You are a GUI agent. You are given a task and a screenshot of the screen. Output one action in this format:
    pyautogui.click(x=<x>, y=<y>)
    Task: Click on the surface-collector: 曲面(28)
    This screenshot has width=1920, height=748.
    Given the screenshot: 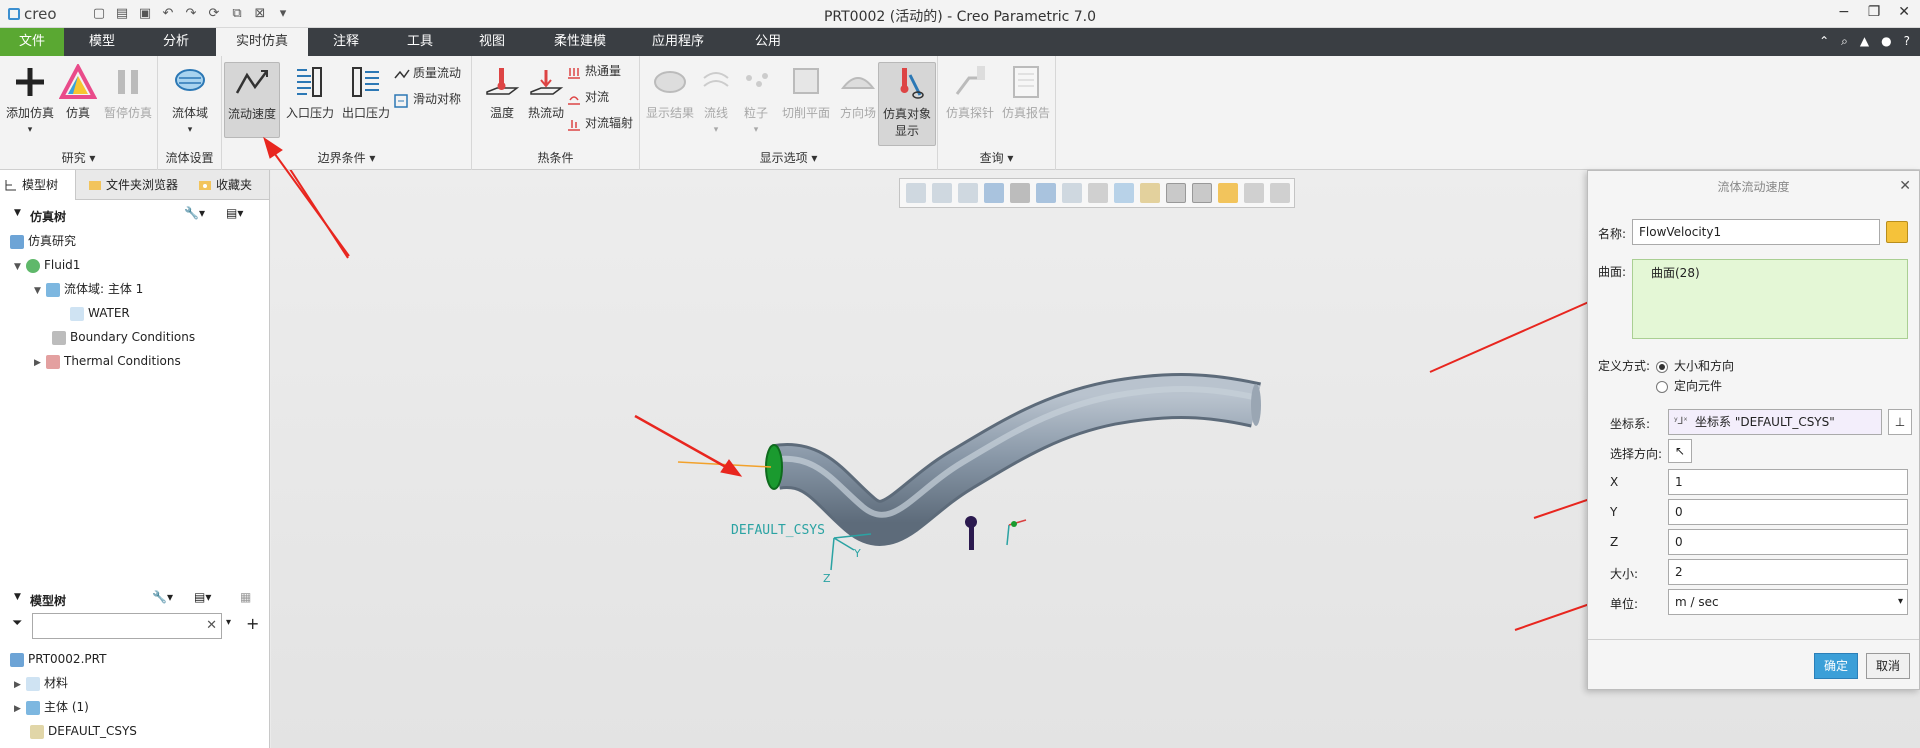 What is the action you would take?
    pyautogui.click(x=1770, y=299)
    